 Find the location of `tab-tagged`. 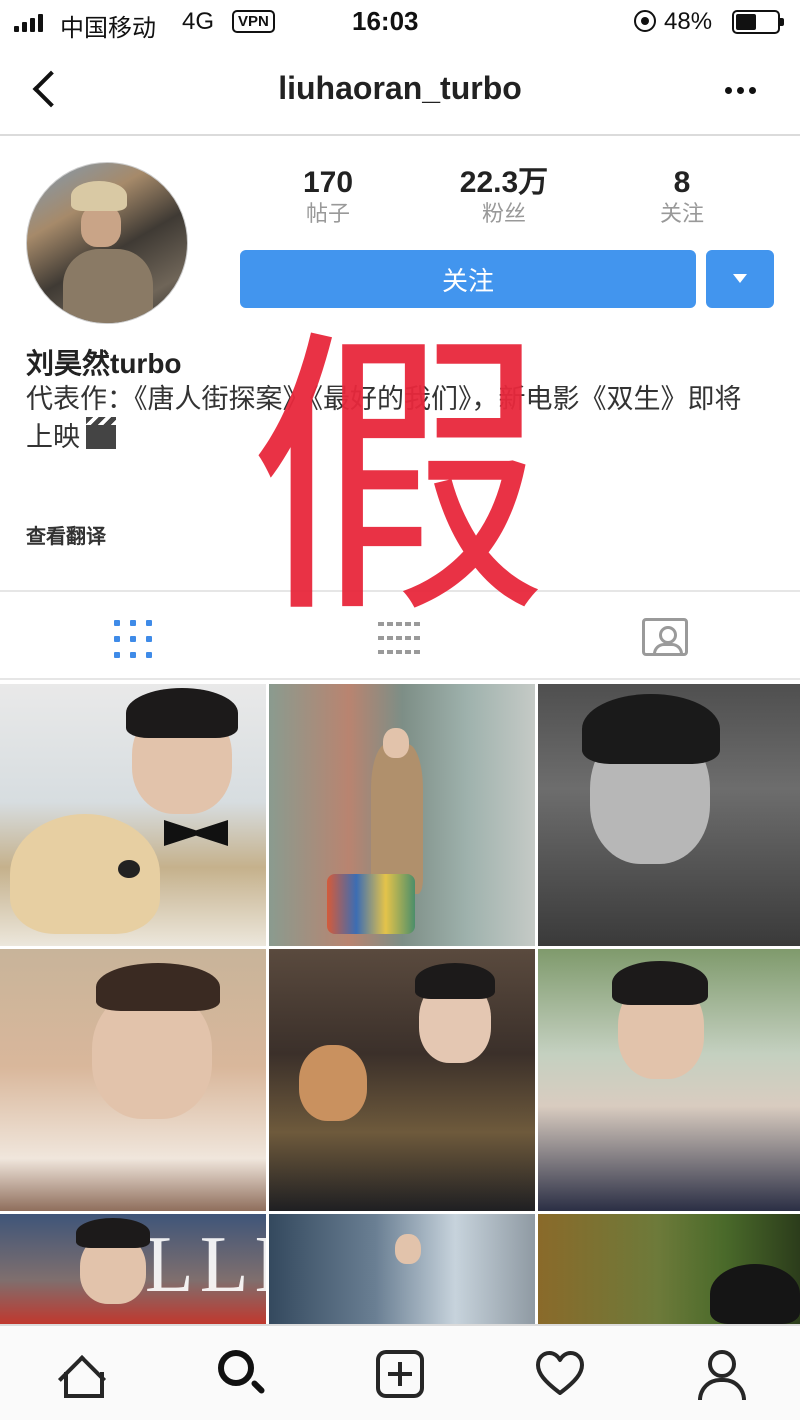

tab-tagged is located at coordinates (665, 636).